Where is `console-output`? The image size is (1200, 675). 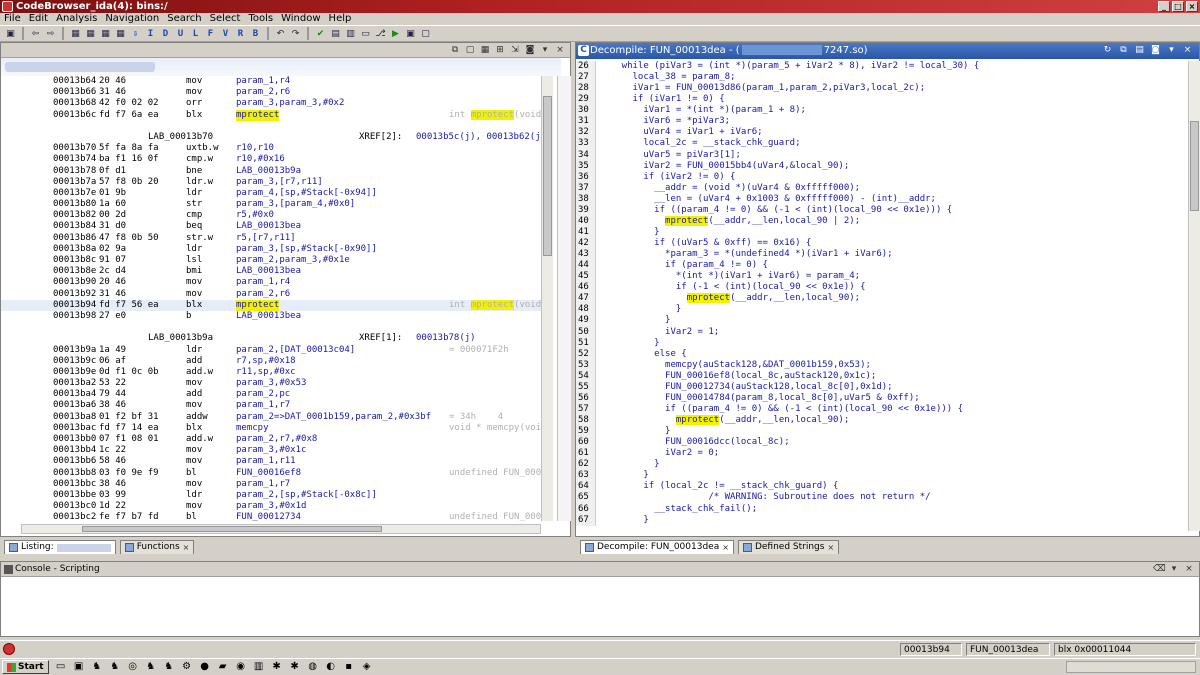 console-output is located at coordinates (600, 607).